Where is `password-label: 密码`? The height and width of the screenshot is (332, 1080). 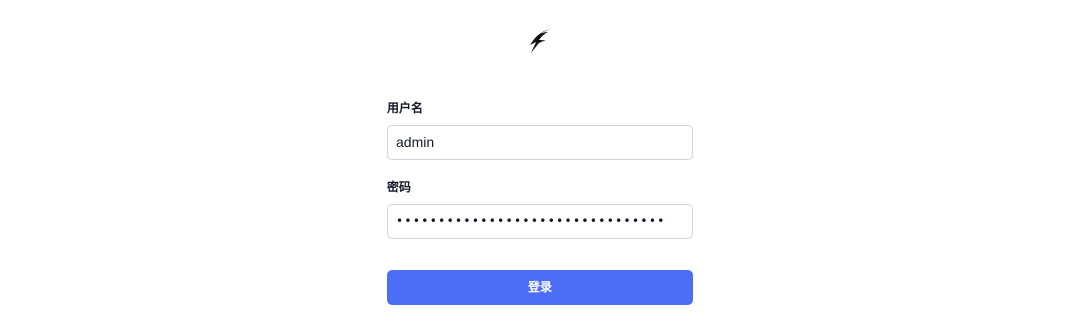
password-label: 密码 is located at coordinates (399, 187).